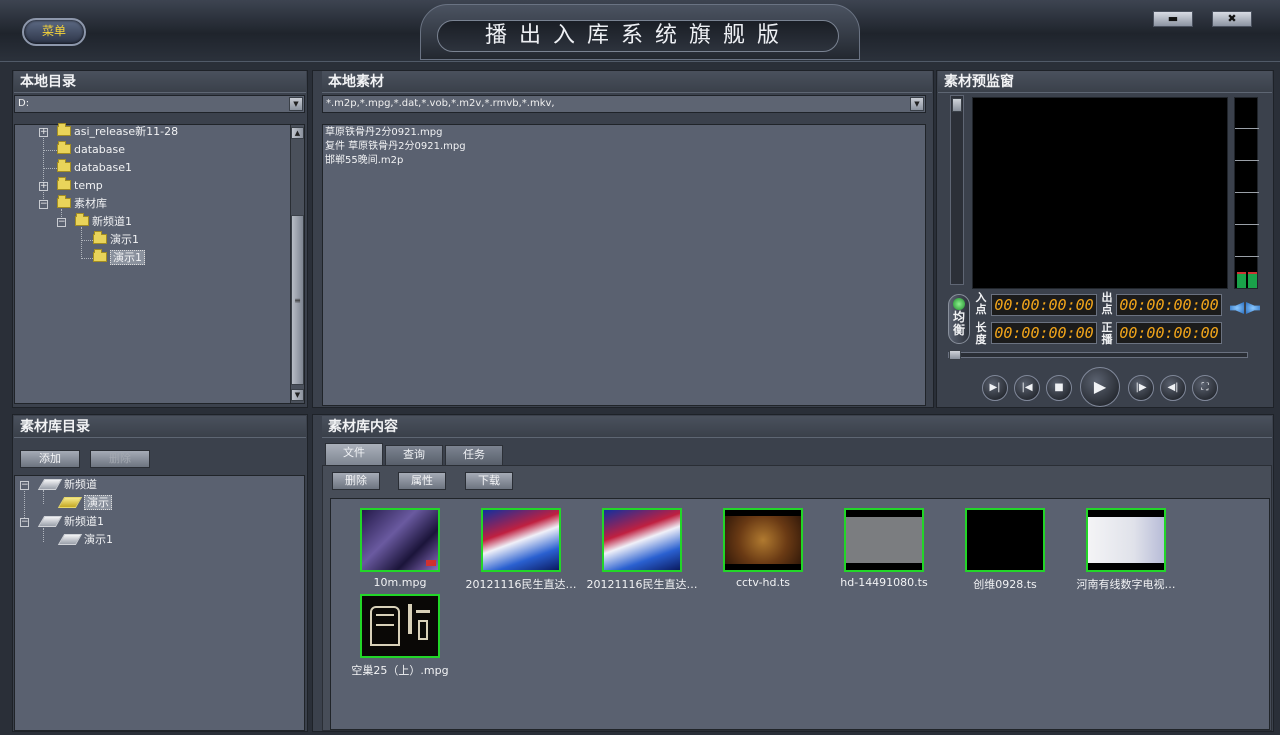  What do you see at coordinates (364, 161) in the screenshot?
I see `list-item: 邯郸55晚间.m2p` at bounding box center [364, 161].